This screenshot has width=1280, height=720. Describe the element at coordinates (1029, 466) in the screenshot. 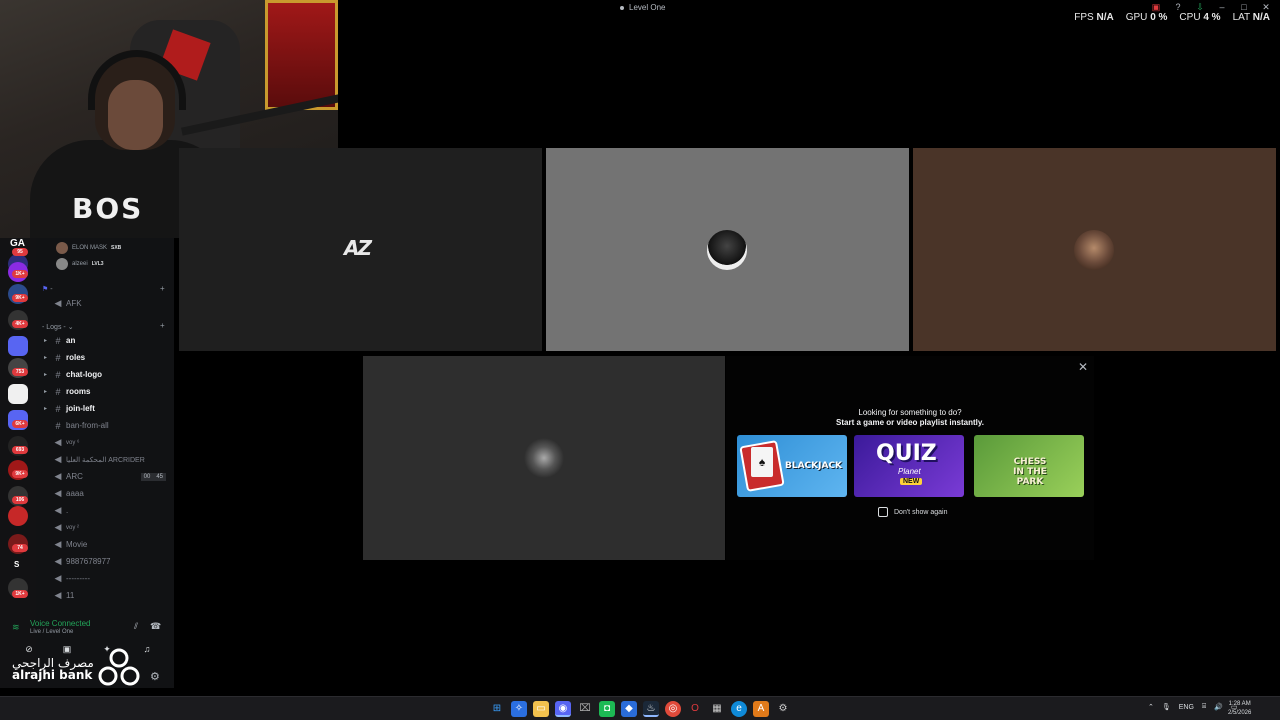

I see `game-card-chess: CHESS IN THE PARK` at that location.